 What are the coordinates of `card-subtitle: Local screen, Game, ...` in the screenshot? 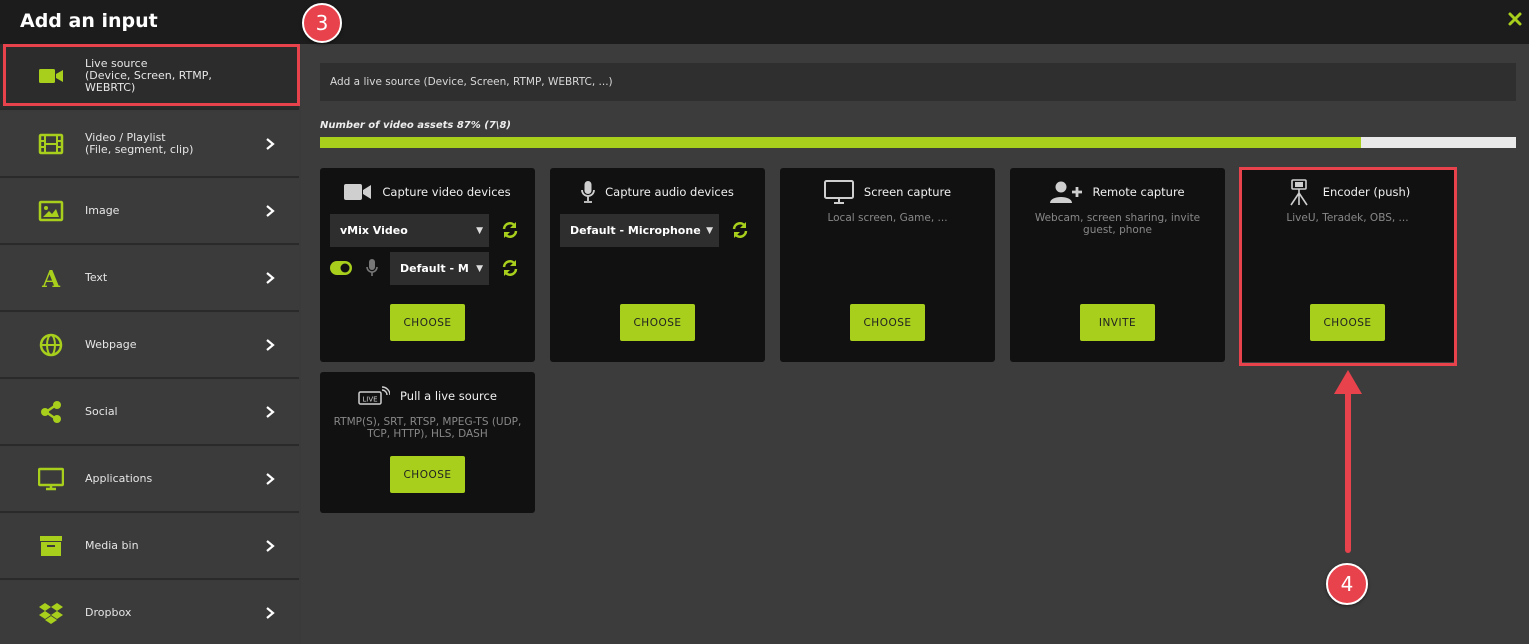 It's located at (887, 218).